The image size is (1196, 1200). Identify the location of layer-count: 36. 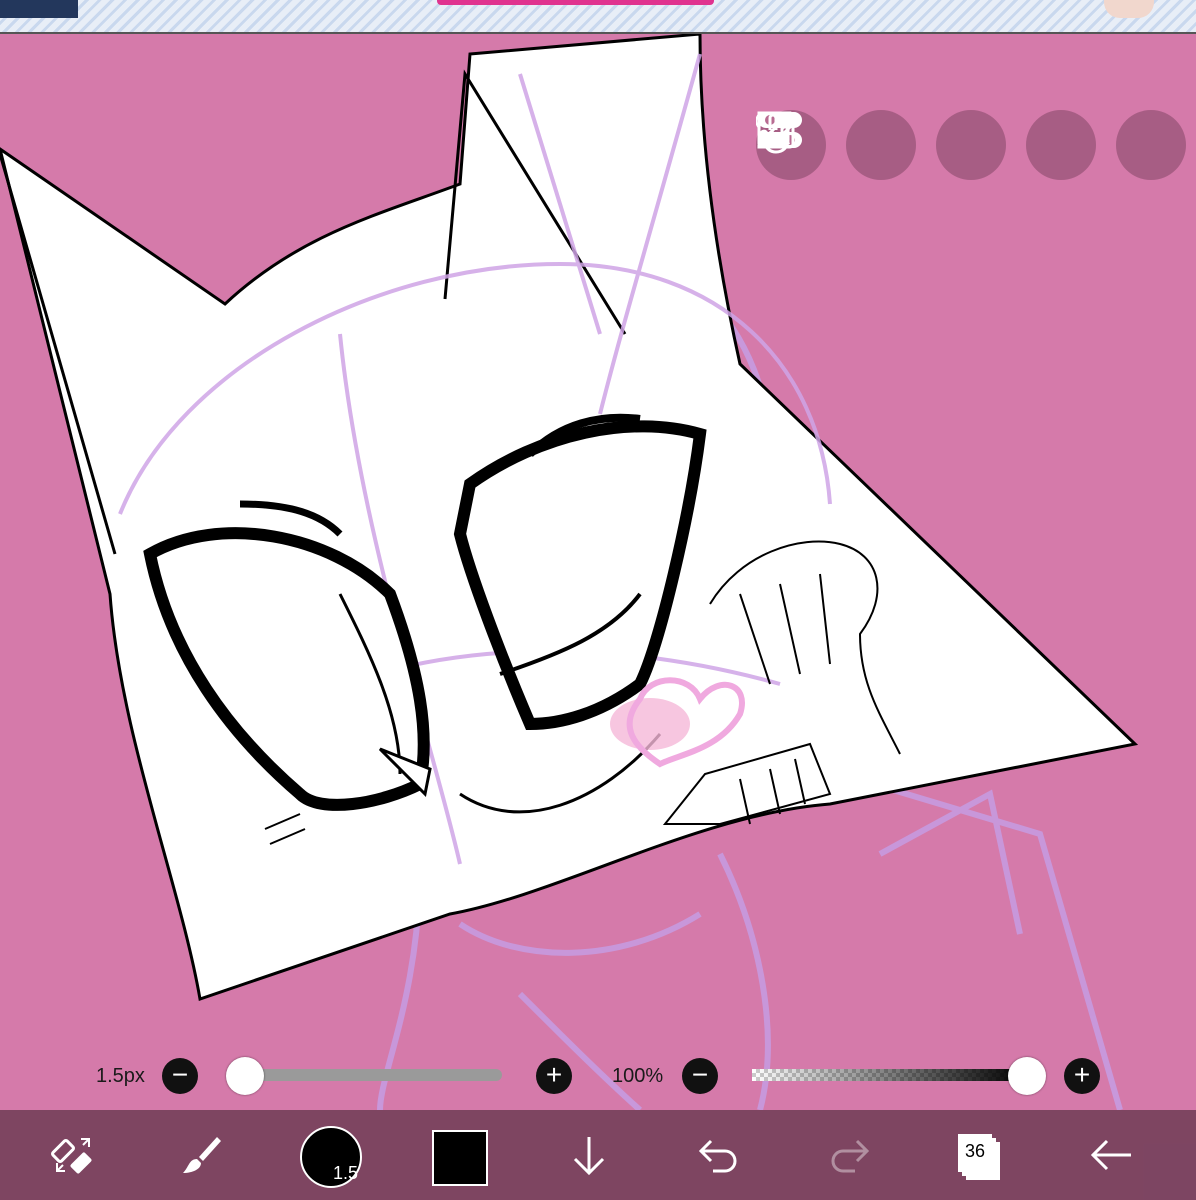
(975, 1151).